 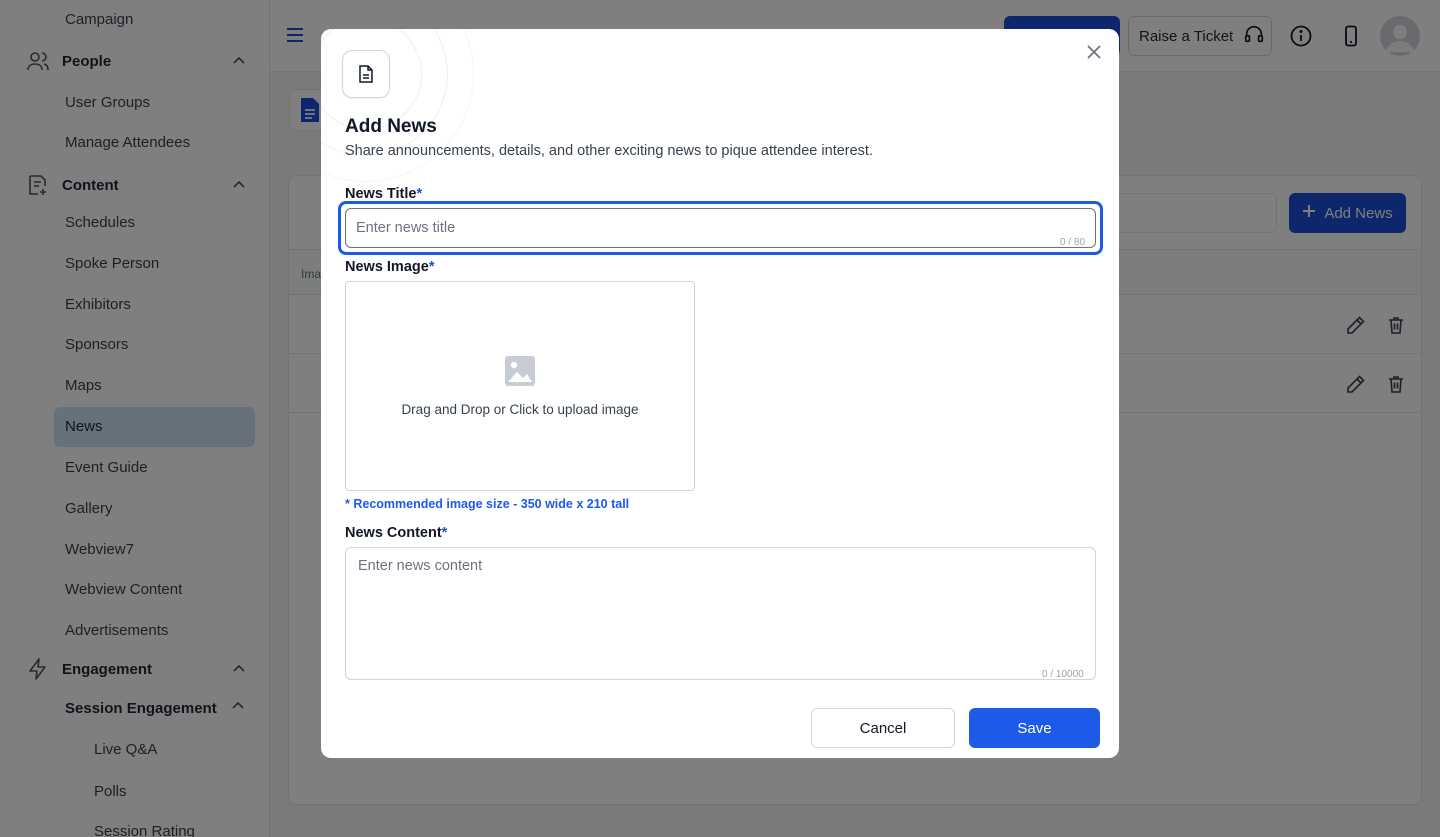 I want to click on cancel-button: Cancel, so click(x=883, y=728).